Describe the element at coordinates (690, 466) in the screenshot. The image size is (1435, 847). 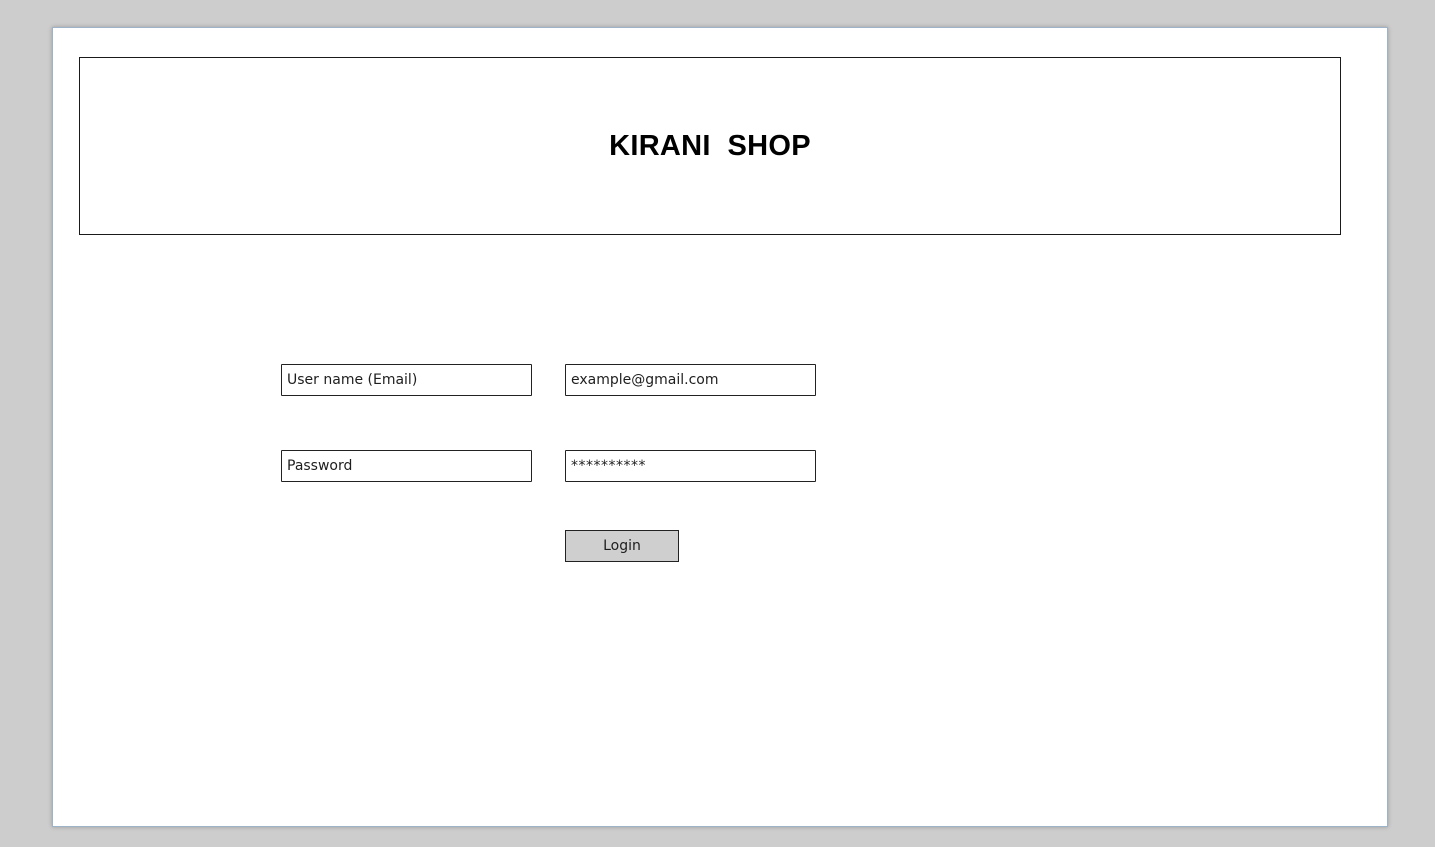
I see `password-input: **********` at that location.